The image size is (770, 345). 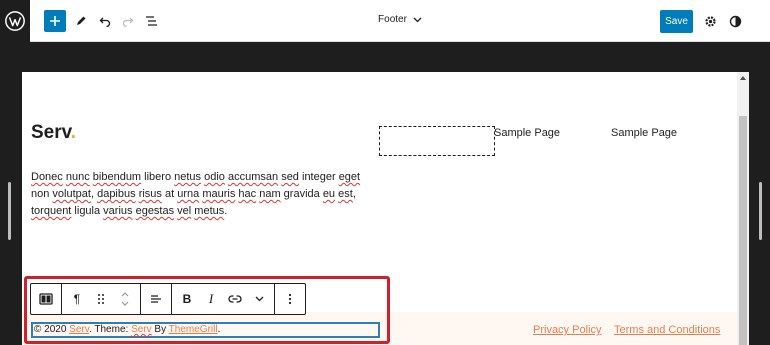 I want to click on copyright-prefix: © 2020, so click(x=52, y=329).